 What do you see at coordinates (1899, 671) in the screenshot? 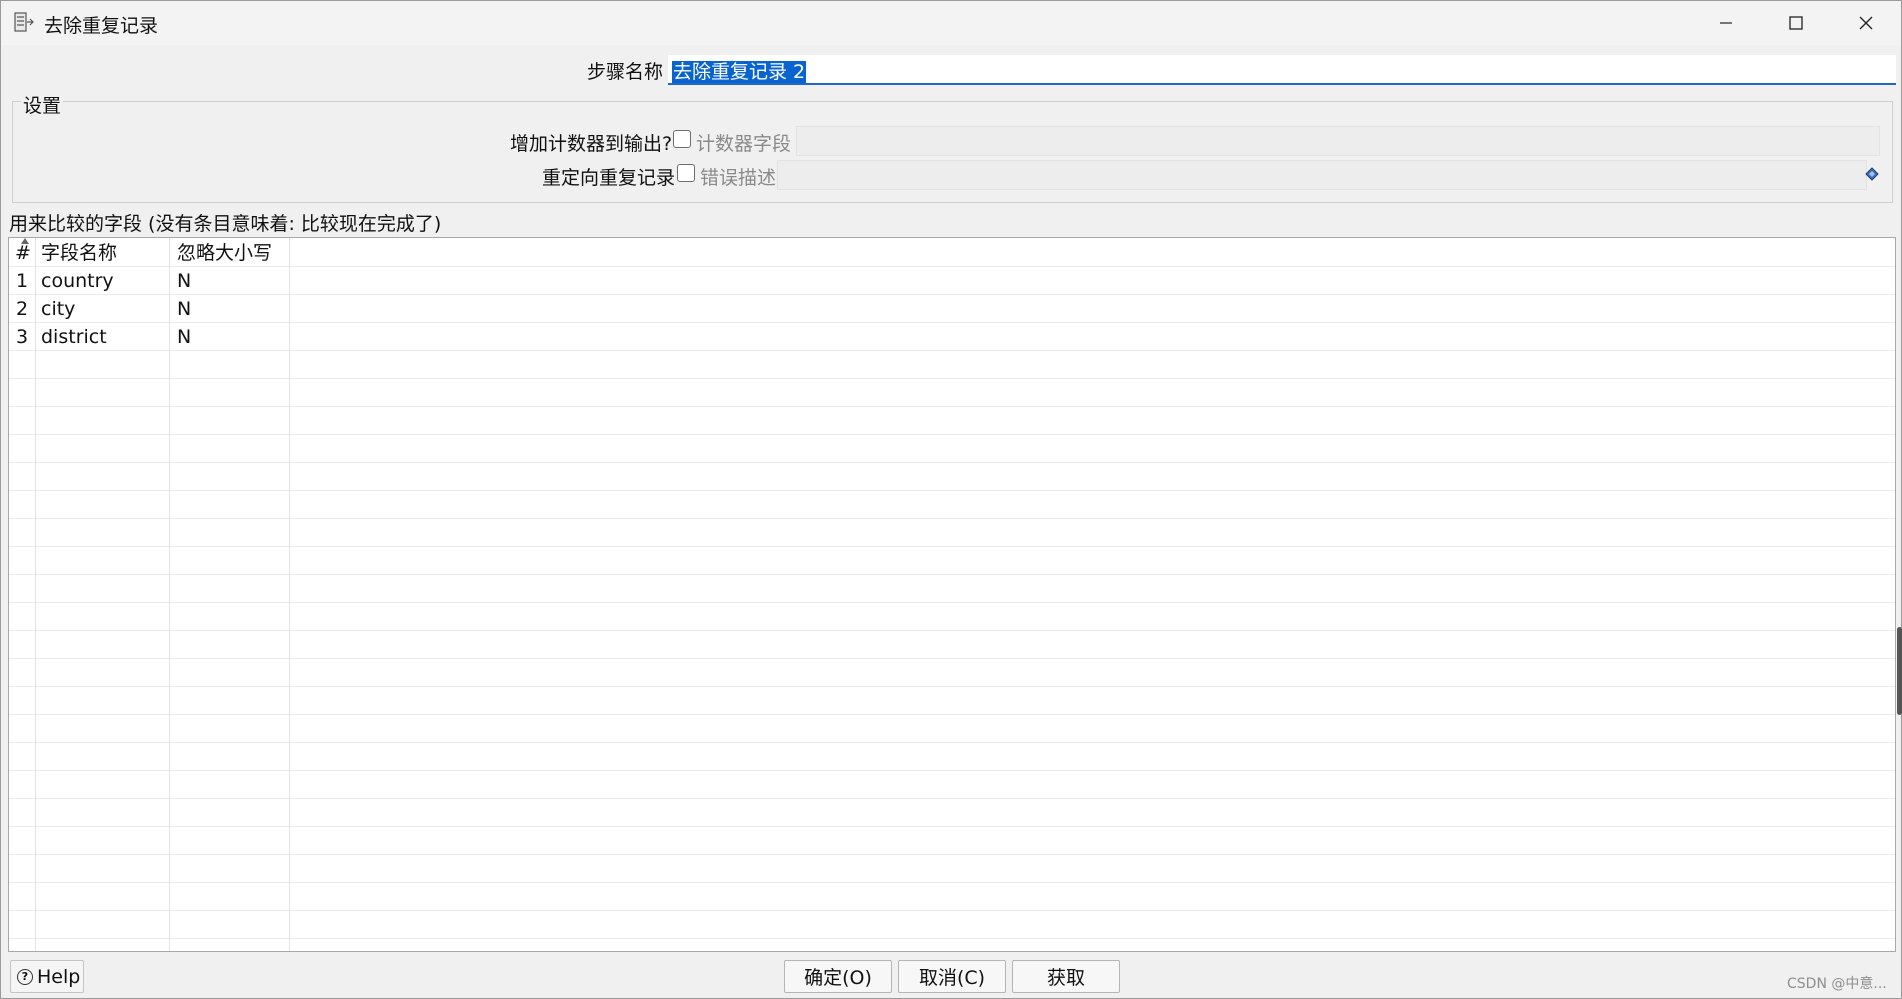
I see `scrollbar-thumb` at bounding box center [1899, 671].